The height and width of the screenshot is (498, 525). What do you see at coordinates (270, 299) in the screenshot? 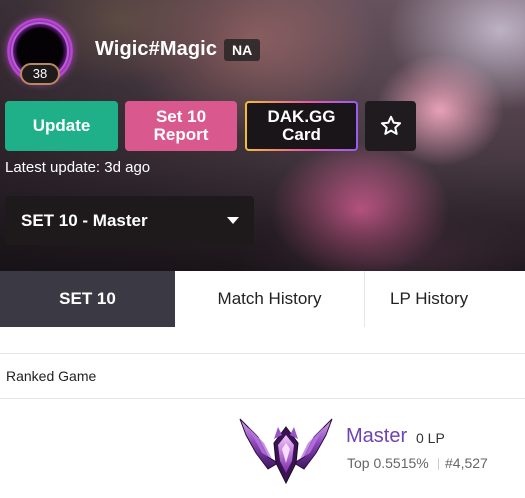
I see `tab-match-history: Match History` at bounding box center [270, 299].